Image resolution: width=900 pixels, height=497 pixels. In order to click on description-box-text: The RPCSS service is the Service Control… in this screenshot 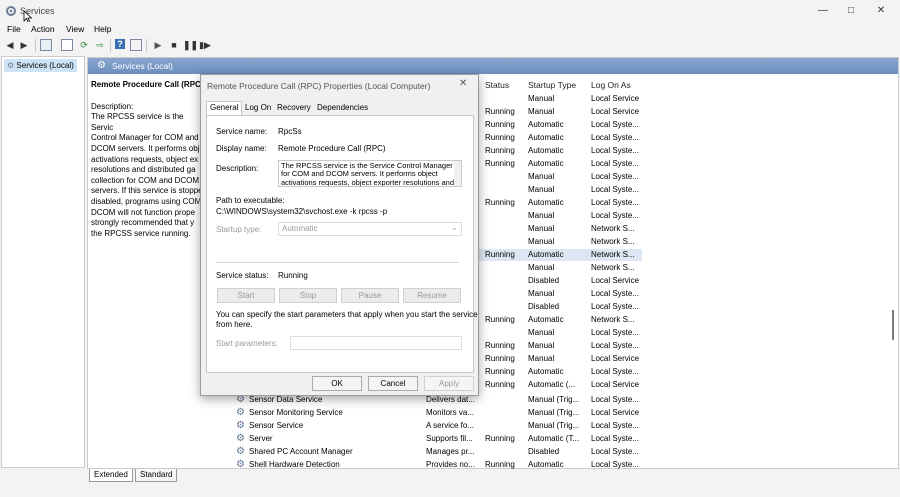, I will do `click(370, 173)`.